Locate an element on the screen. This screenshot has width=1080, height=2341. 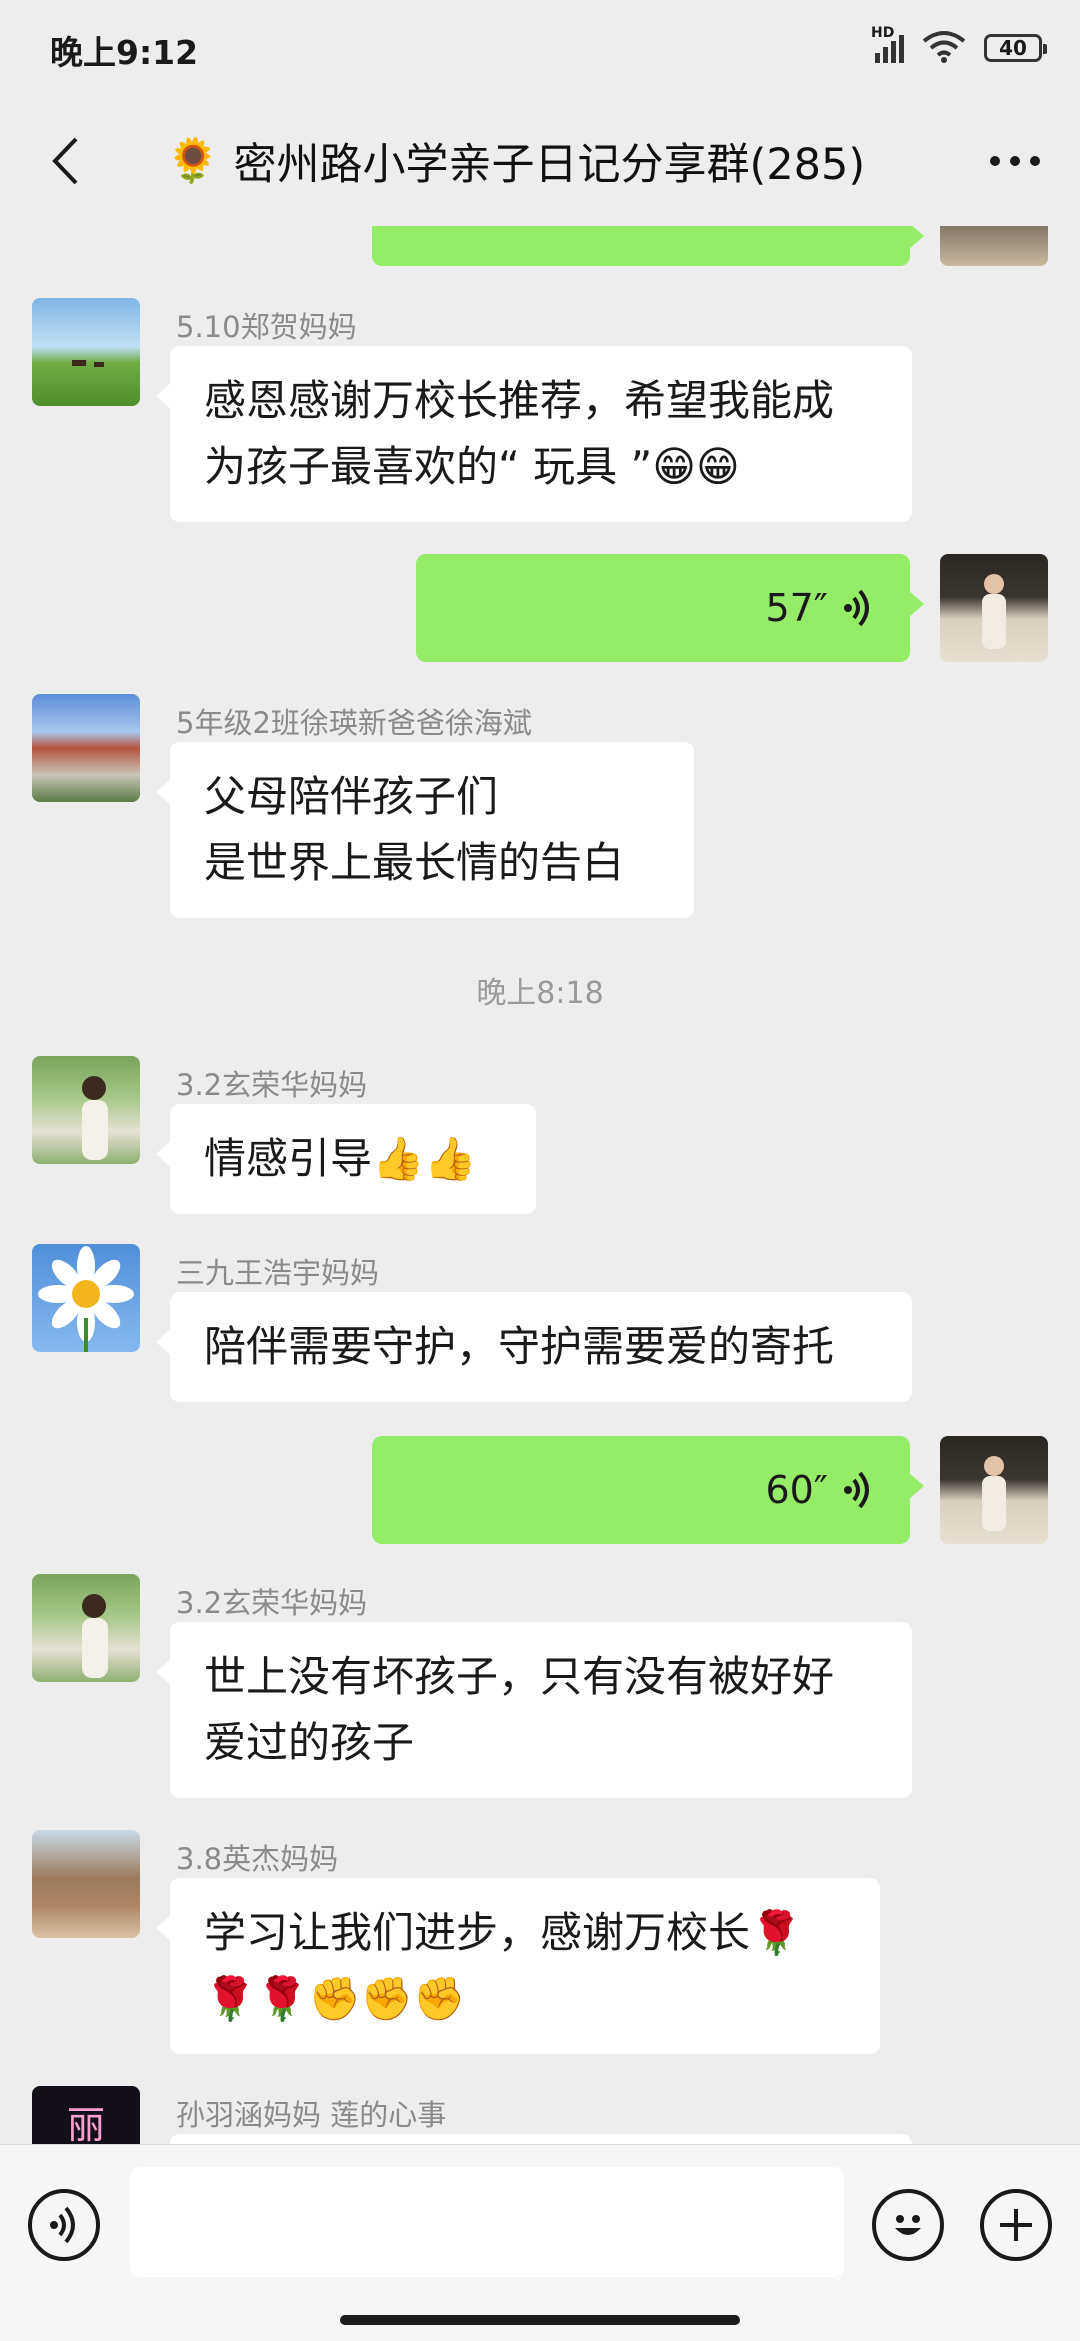
sender-name: 三九王浩宇妈妈 is located at coordinates (278, 1273).